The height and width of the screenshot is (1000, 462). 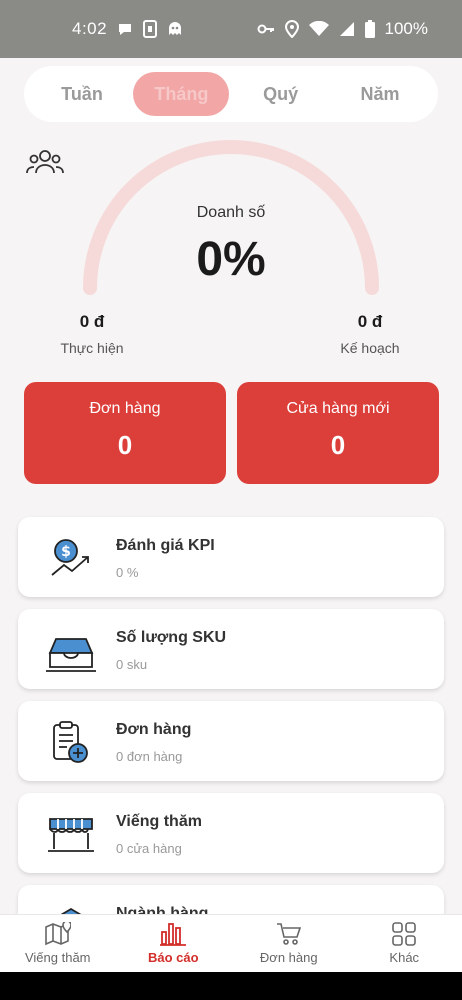 I want to click on list-item-sku: Số lượng SKU 0 sku, so click(x=231, y=649).